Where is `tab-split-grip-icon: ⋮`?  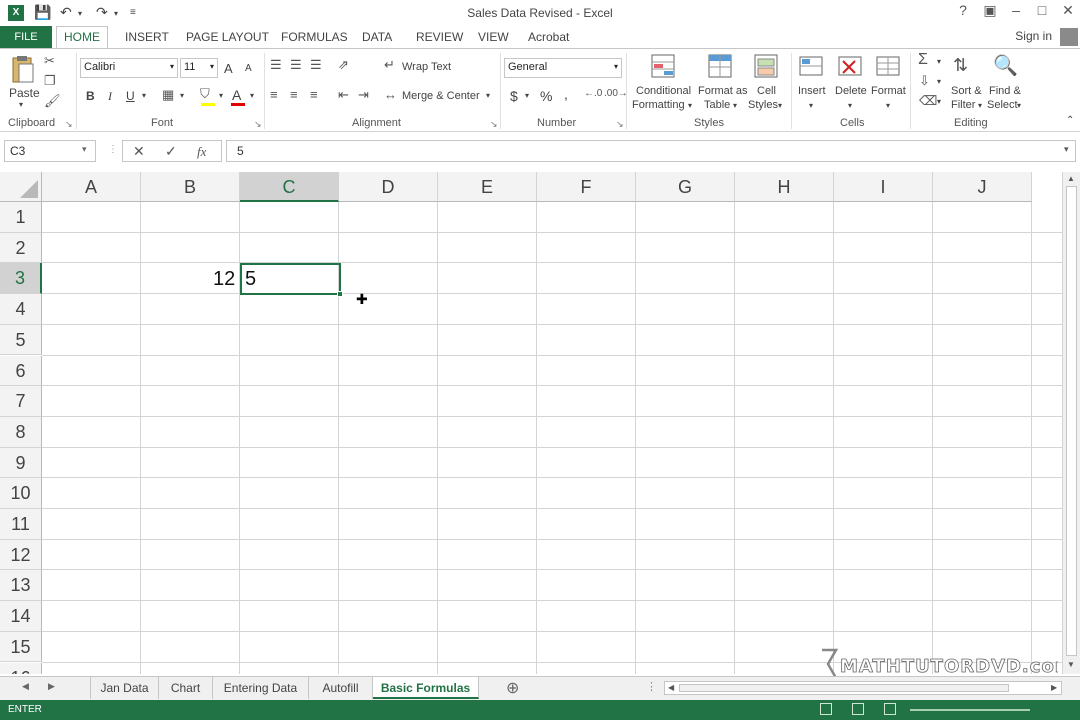 tab-split-grip-icon: ⋮ is located at coordinates (651, 686).